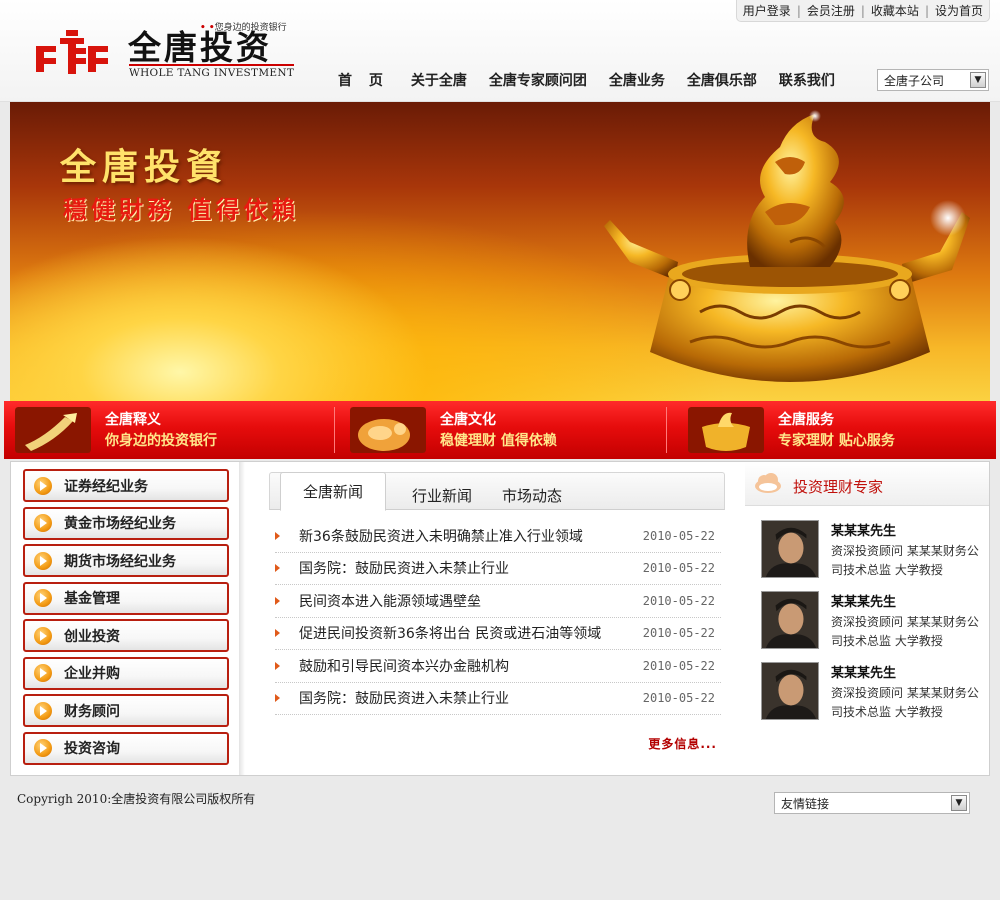 Image resolution: width=1000 pixels, height=900 pixels. Describe the element at coordinates (363, 80) in the screenshot. I see `nav-home: 首 页` at that location.